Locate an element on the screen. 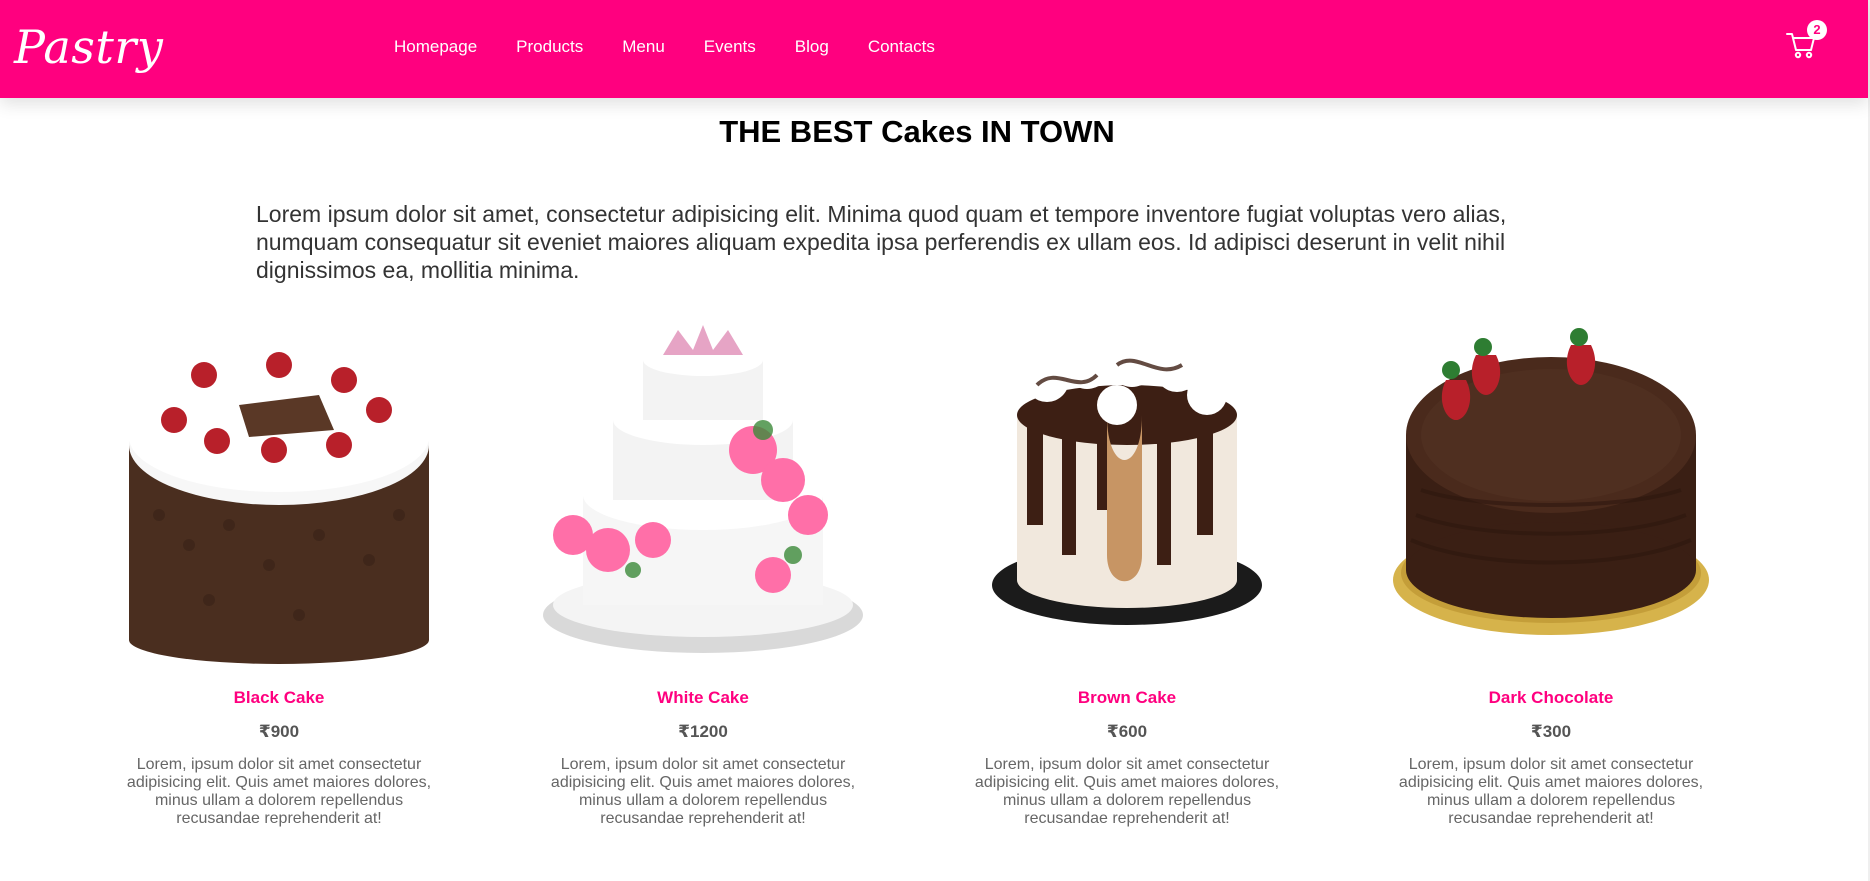 The image size is (1870, 881). product-name: Dark Chocolate is located at coordinates (1551, 698).